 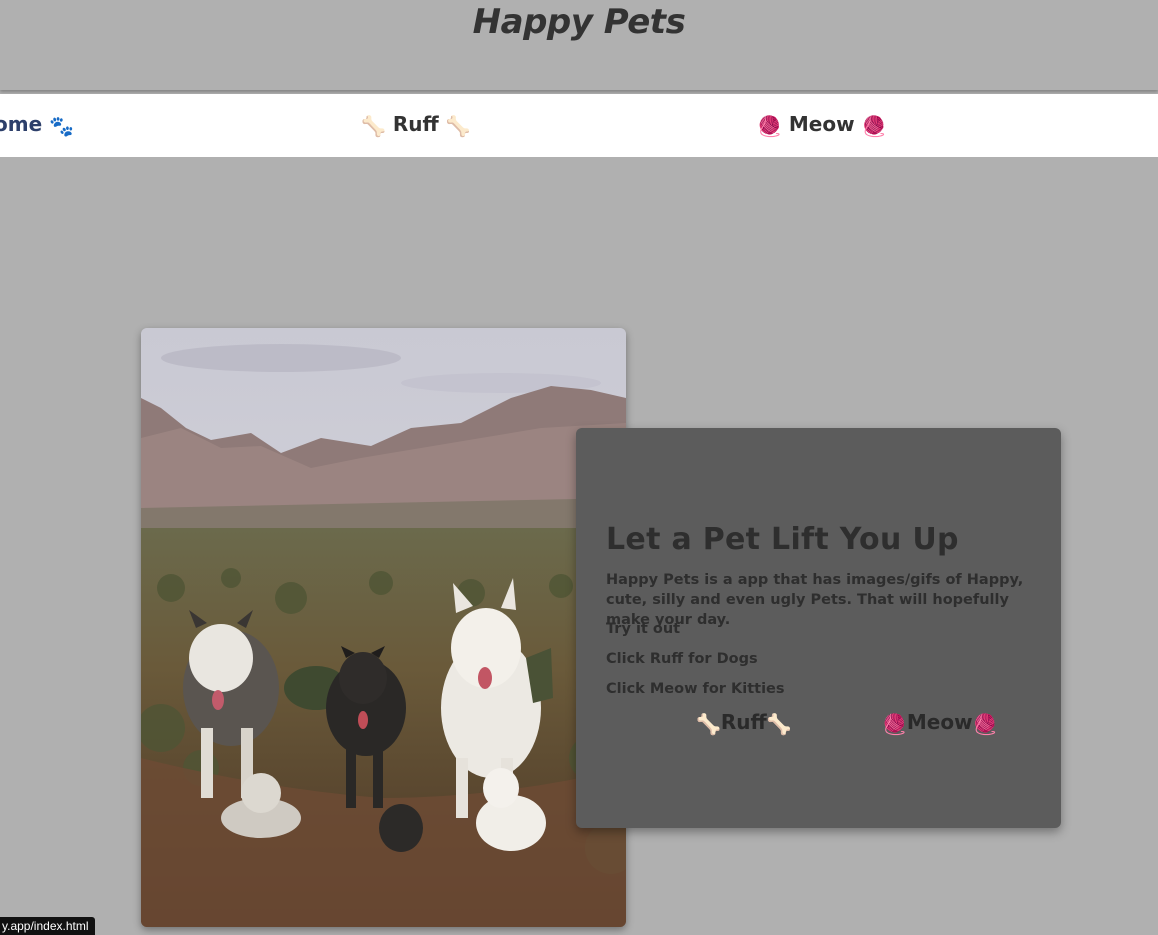 What do you see at coordinates (579, 45) in the screenshot?
I see `site-header: Happy Pets` at bounding box center [579, 45].